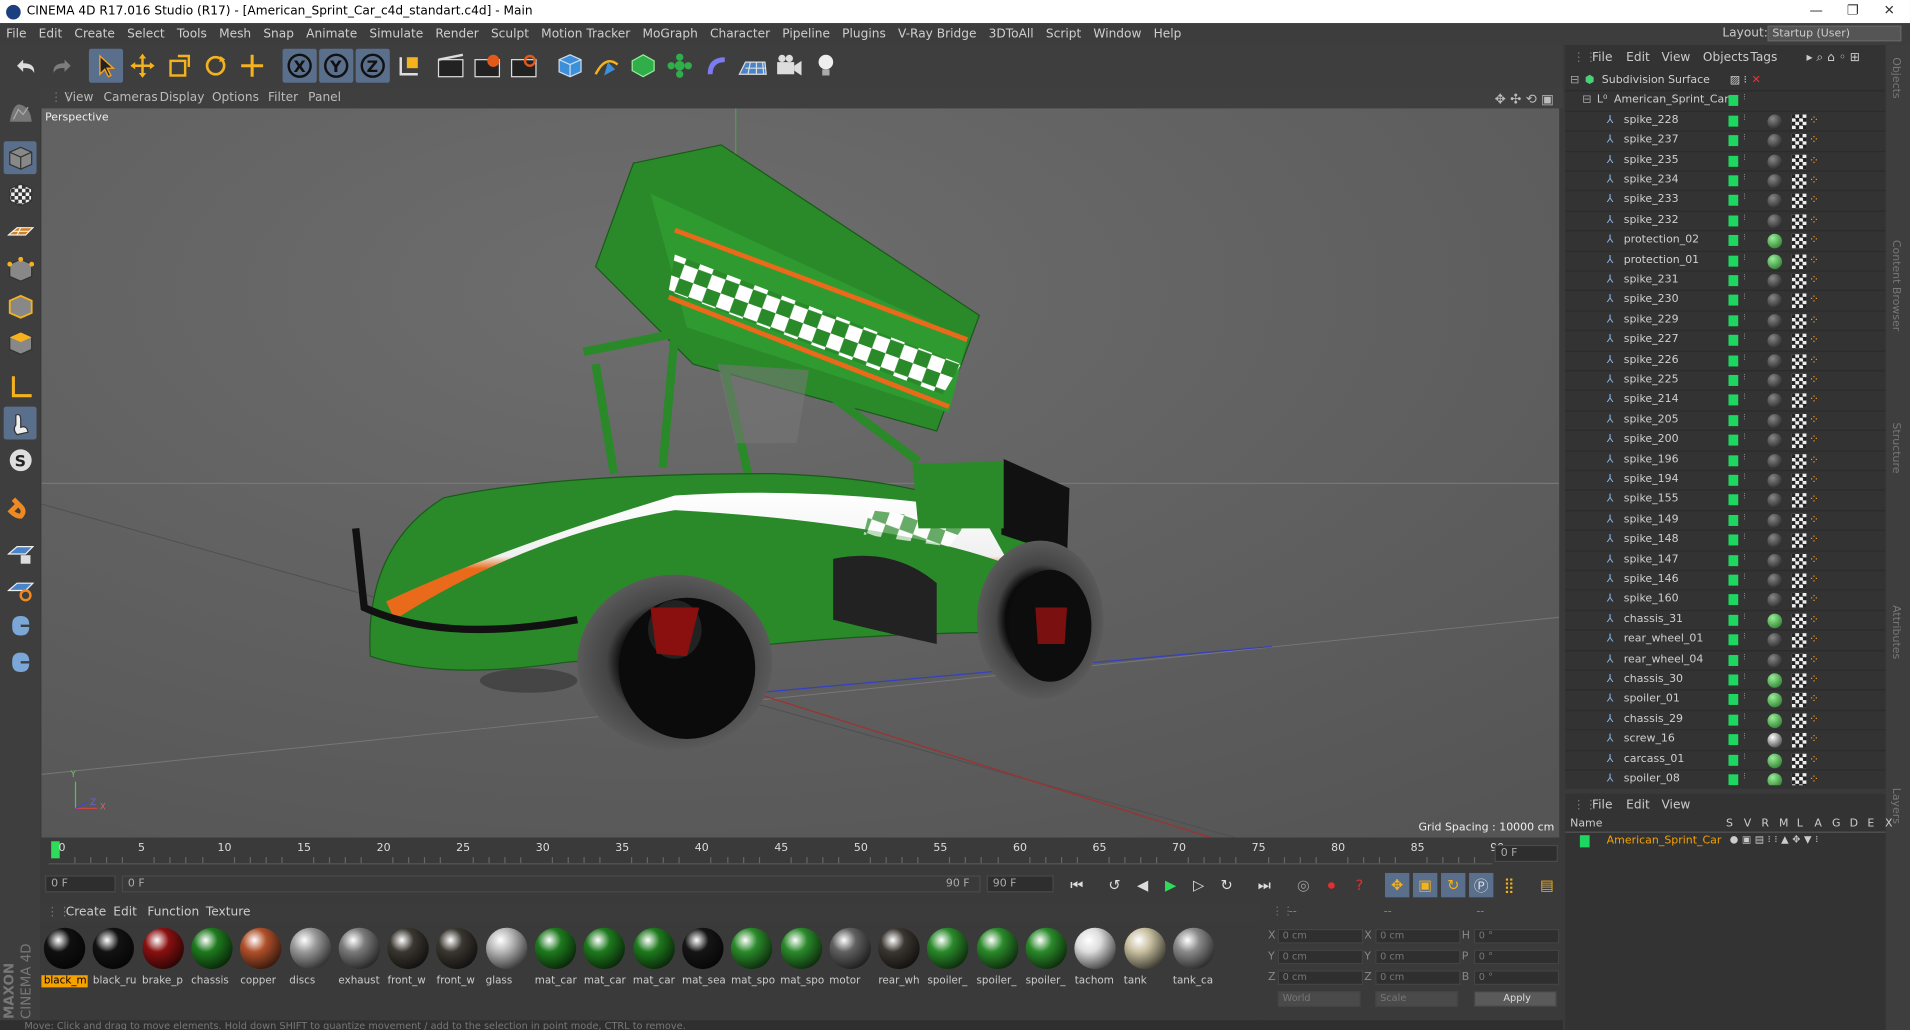  Describe the element at coordinates (487, 66) in the screenshot. I see `render-picture-viewer-icon` at that location.